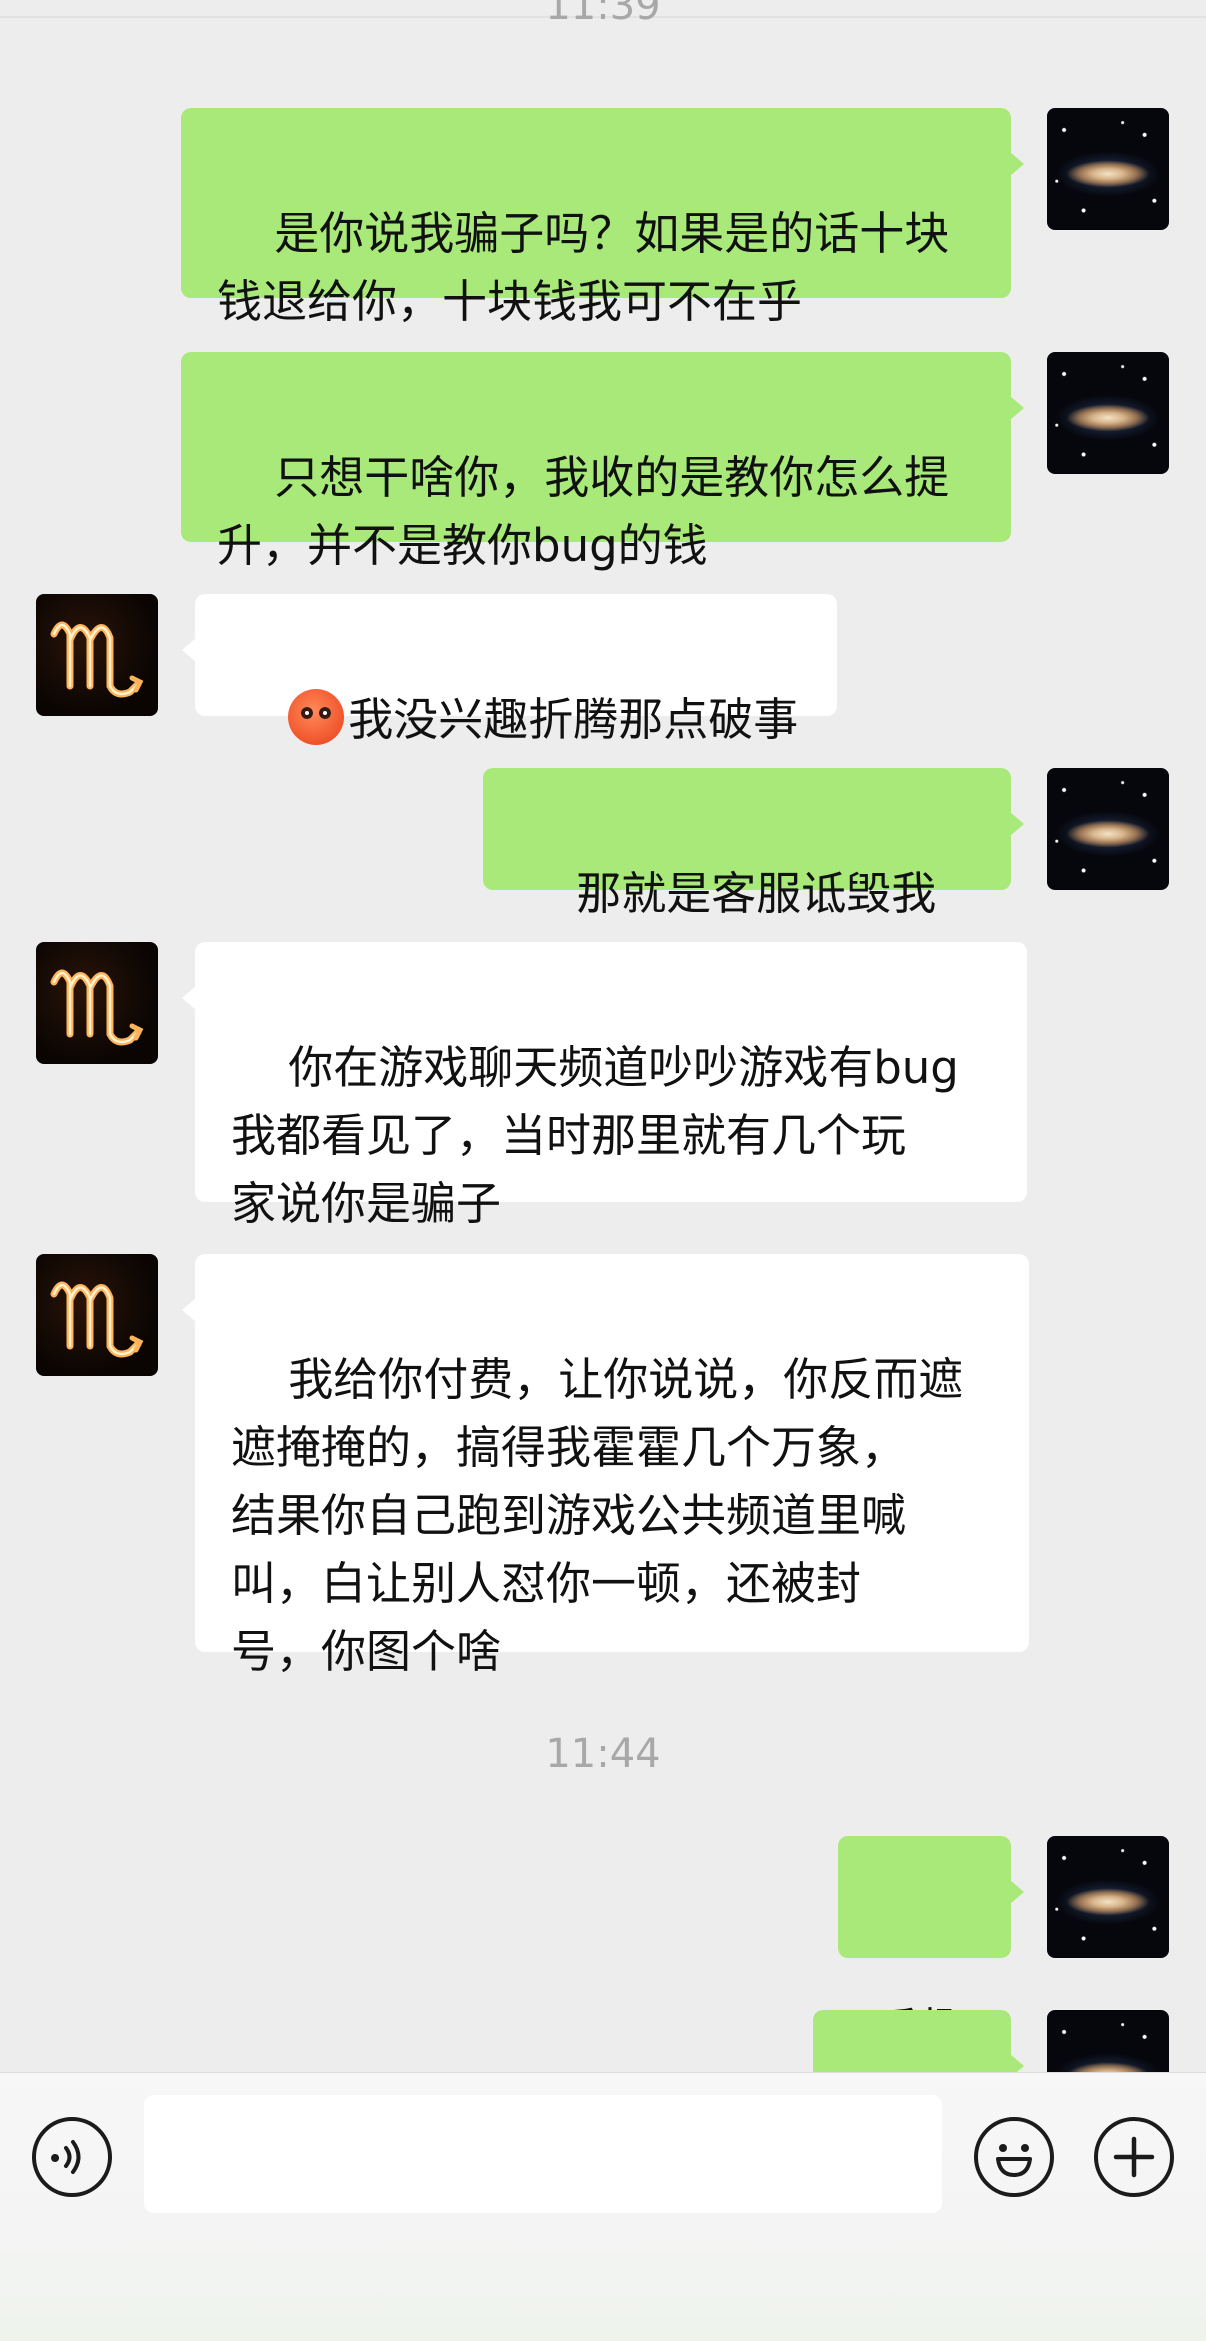 Image resolution: width=1206 pixels, height=2341 pixels. What do you see at coordinates (66, 2157) in the screenshot?
I see `voice-icon` at bounding box center [66, 2157].